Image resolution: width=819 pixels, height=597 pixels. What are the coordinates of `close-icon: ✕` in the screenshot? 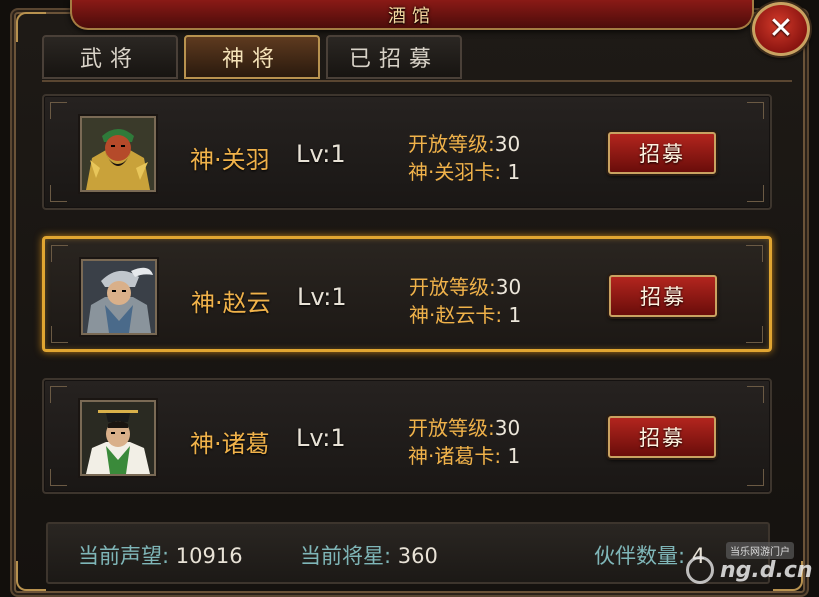 It's located at (781, 28).